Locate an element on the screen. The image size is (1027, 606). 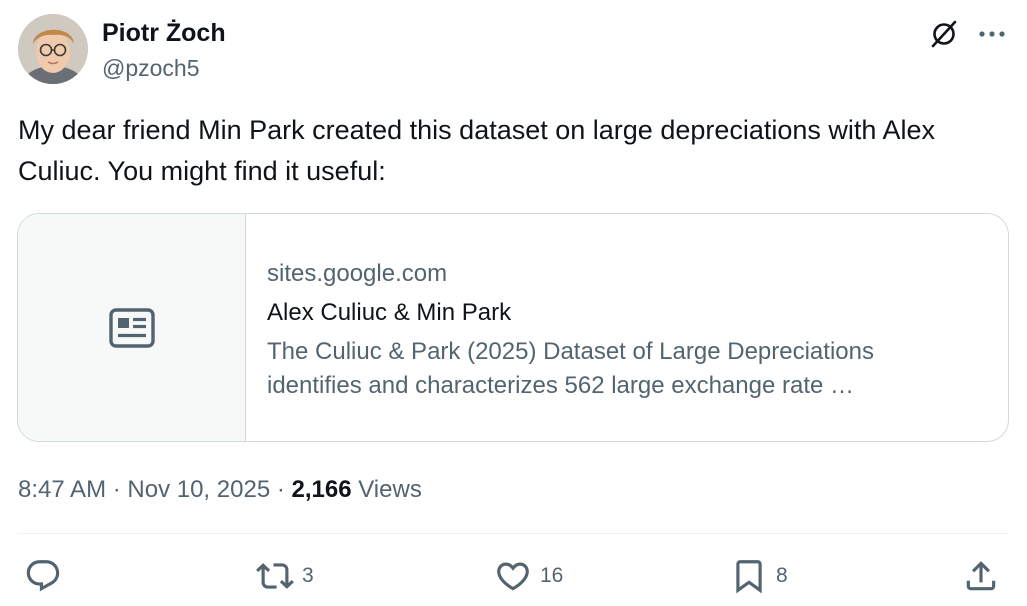
tweet-date: Nov 10, 2025 is located at coordinates (198, 489).